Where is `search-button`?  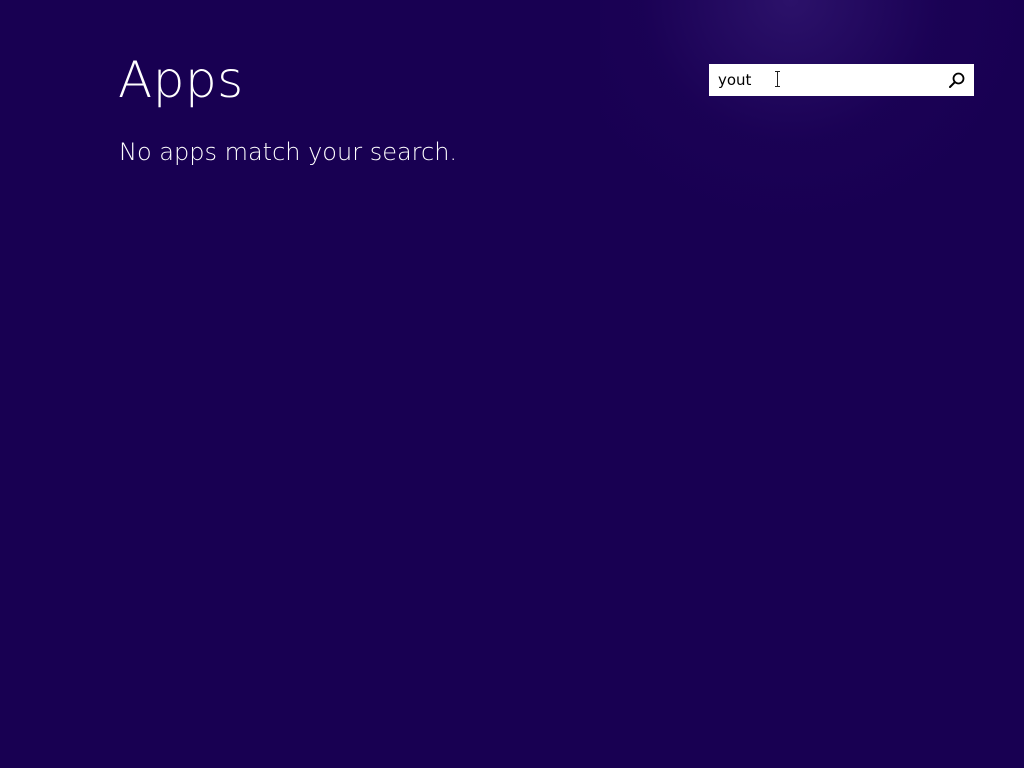
search-button is located at coordinates (957, 80).